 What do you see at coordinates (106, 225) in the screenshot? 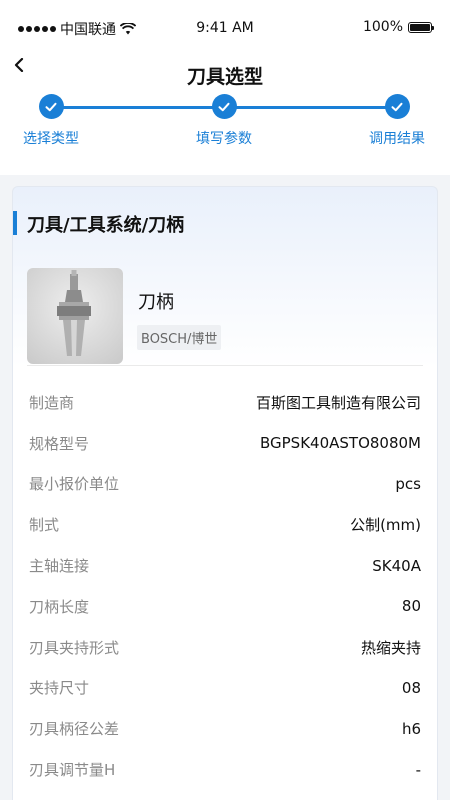
I see `card-title: 刀具/工具系统/刀柄` at bounding box center [106, 225].